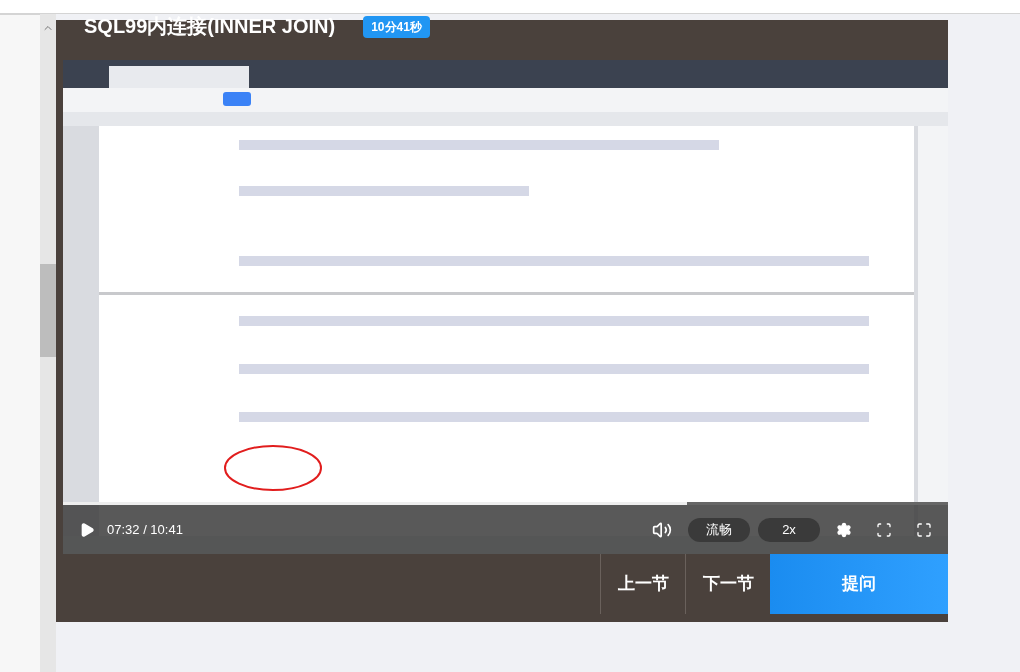 The width and height of the screenshot is (1020, 672). Describe the element at coordinates (210, 26) in the screenshot. I see `lesson-title: SQL99内连接(INNER JOIN)` at that location.